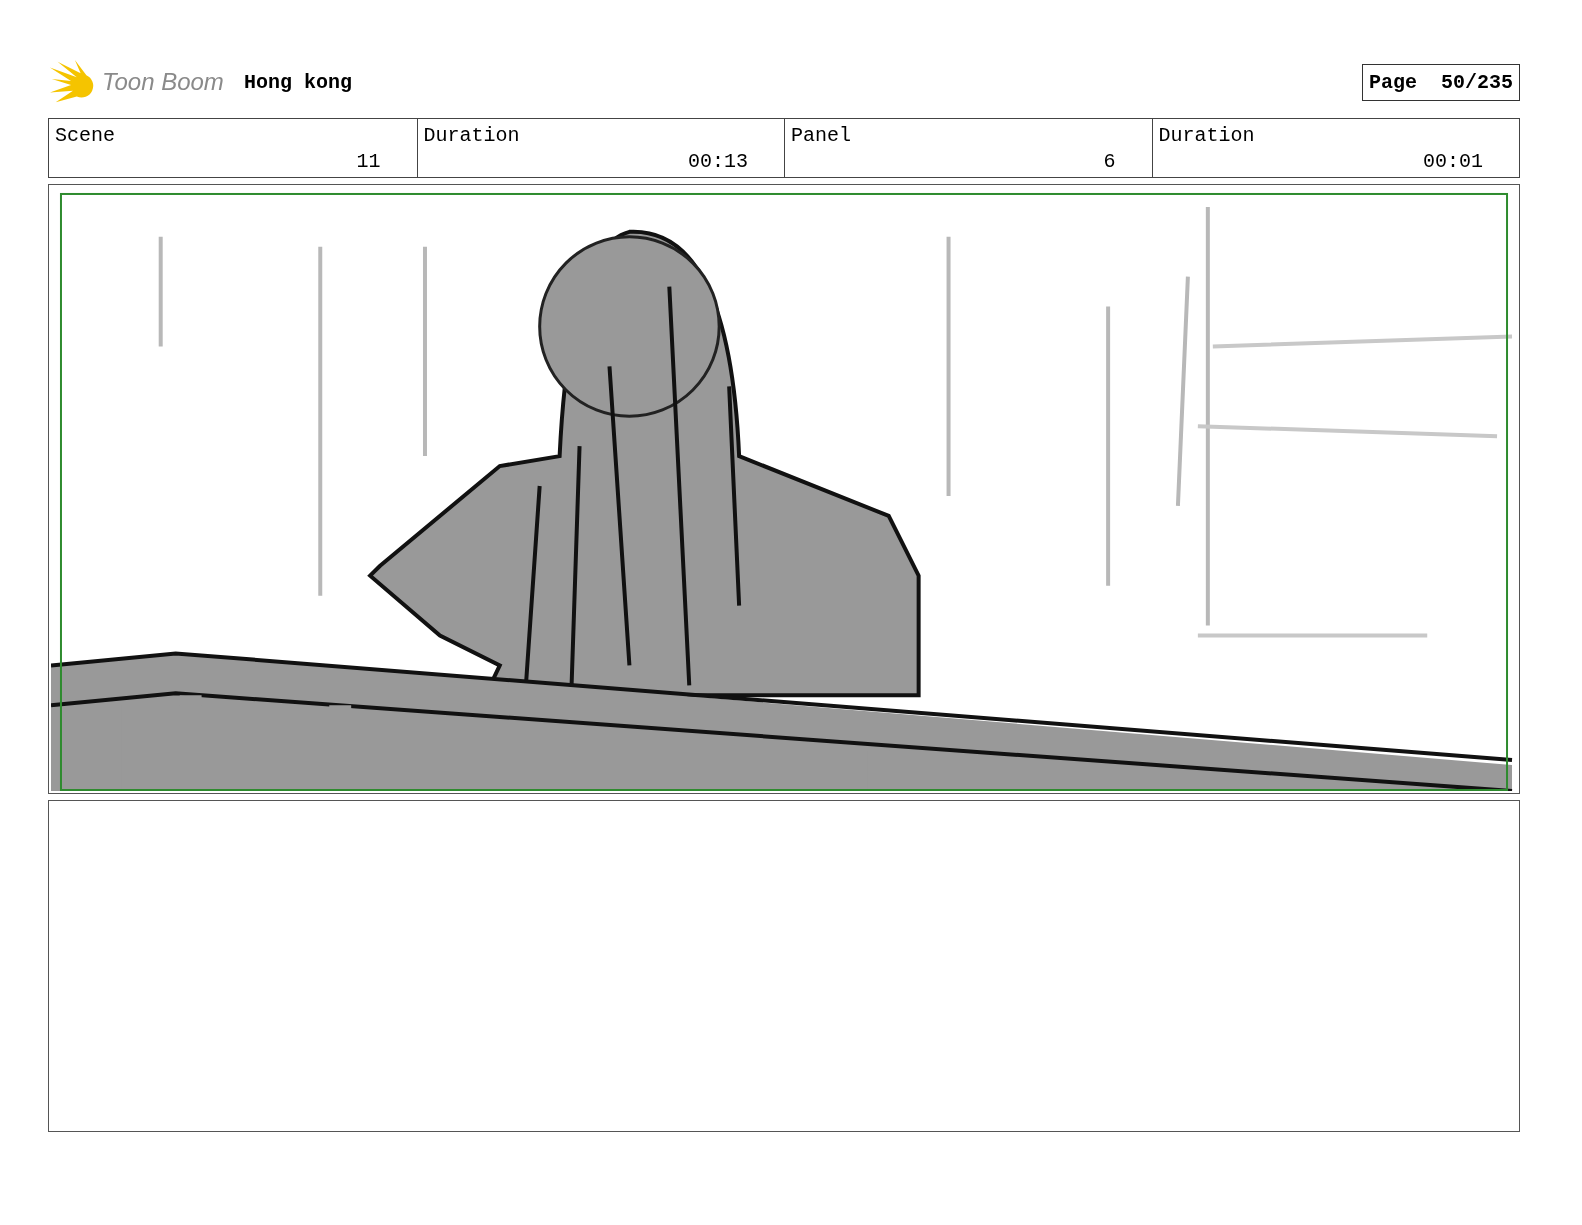 This screenshot has width=1582, height=1225. Describe the element at coordinates (297, 82) in the screenshot. I see `project-title: Hong kong` at that location.